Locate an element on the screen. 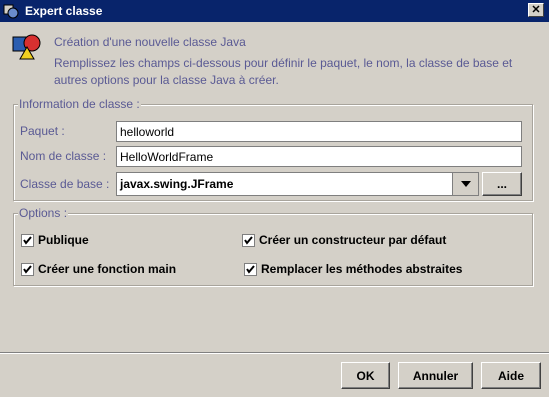 The image size is (549, 397). close-button: ✕ is located at coordinates (536, 10).